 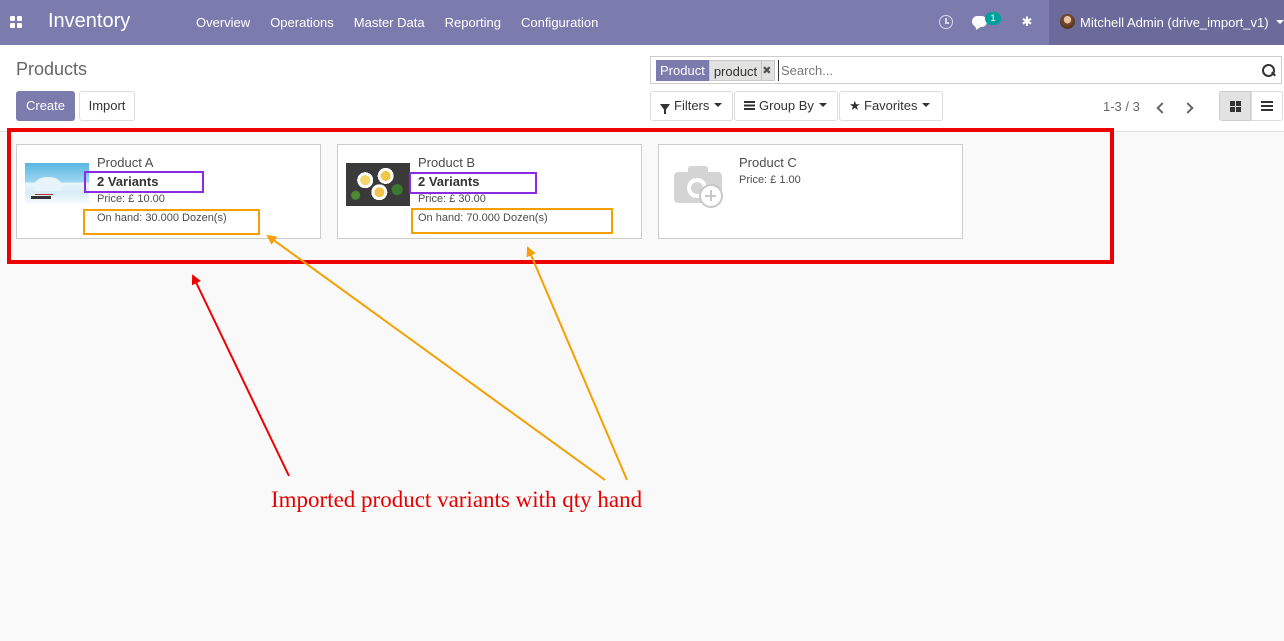 I want to click on search-icon, so click(x=1268, y=70).